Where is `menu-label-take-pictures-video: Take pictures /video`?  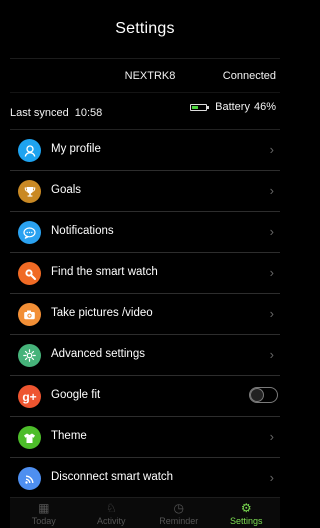 menu-label-take-pictures-video: Take pictures /video is located at coordinates (102, 313).